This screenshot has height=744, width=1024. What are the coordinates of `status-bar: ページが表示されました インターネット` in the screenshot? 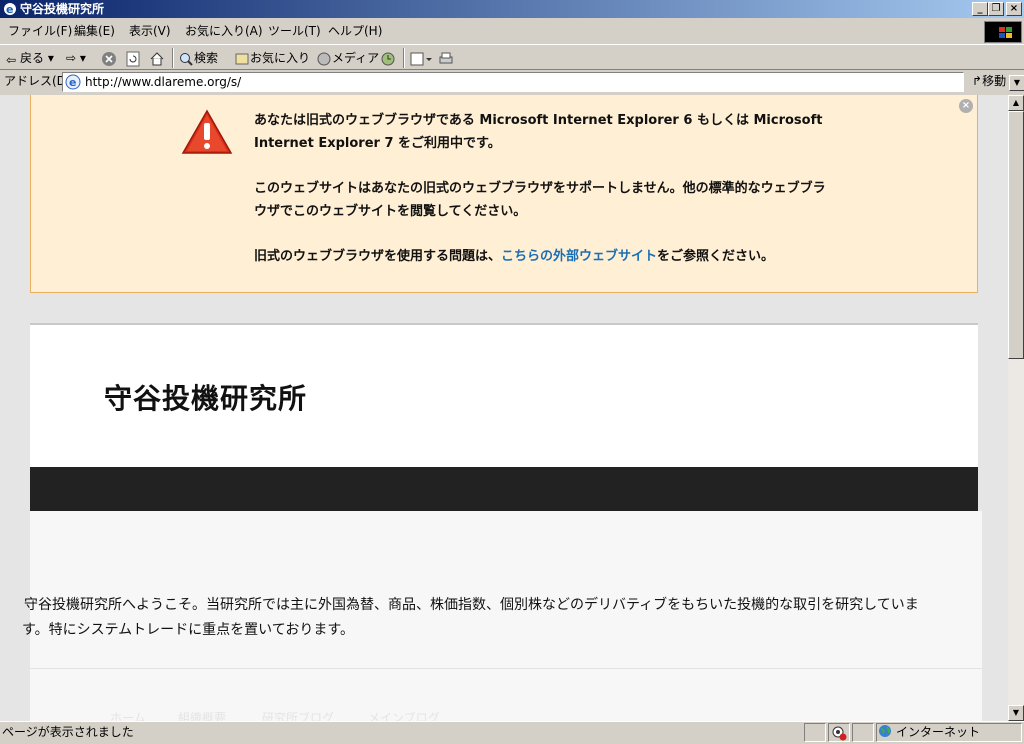 It's located at (512, 732).